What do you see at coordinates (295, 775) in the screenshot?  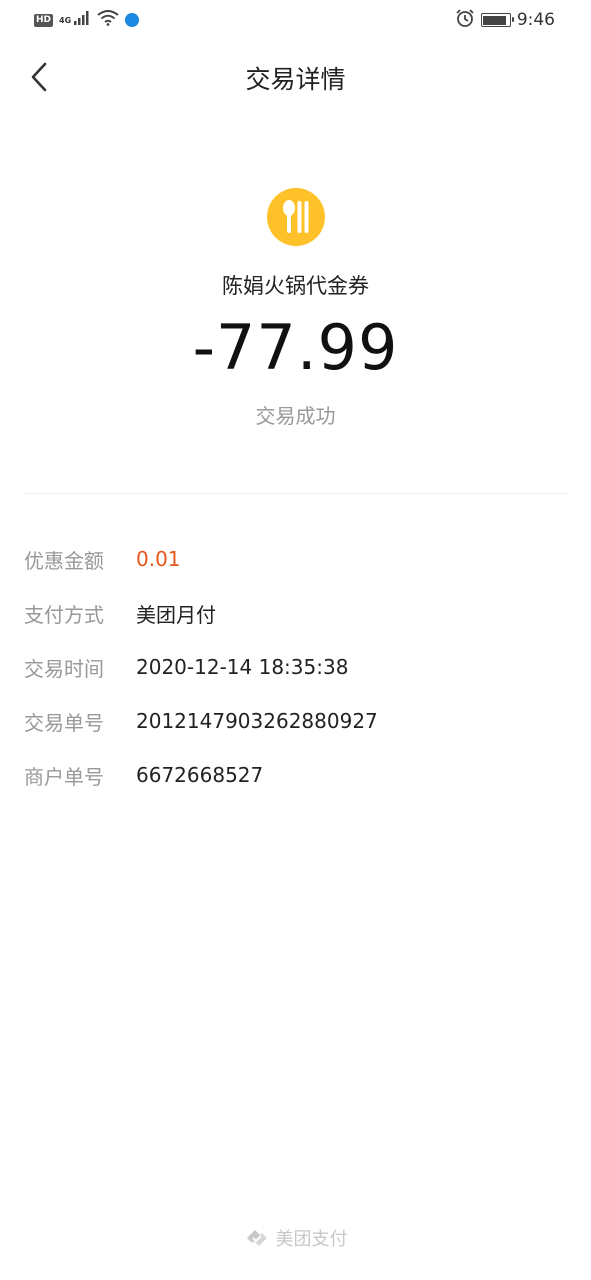 I see `detail-row-merchant-order-id: 商户单号 6672668527` at bounding box center [295, 775].